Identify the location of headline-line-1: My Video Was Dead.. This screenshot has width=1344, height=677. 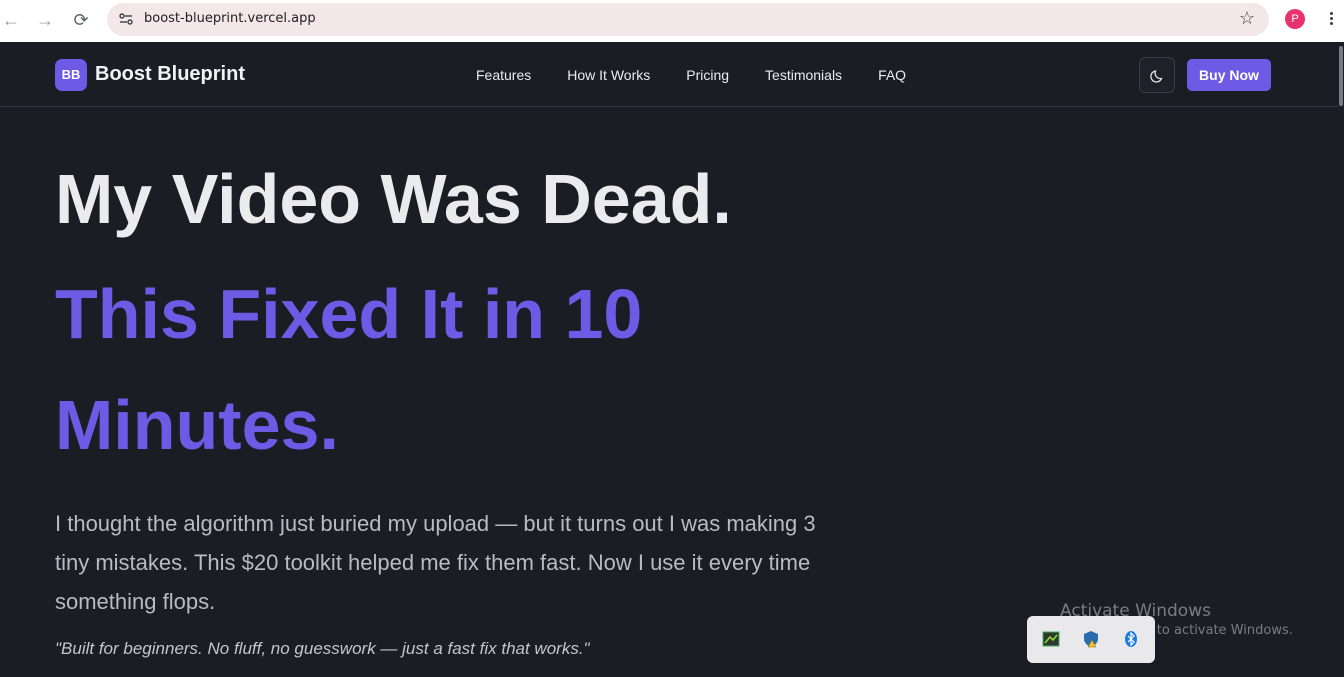
(393, 199).